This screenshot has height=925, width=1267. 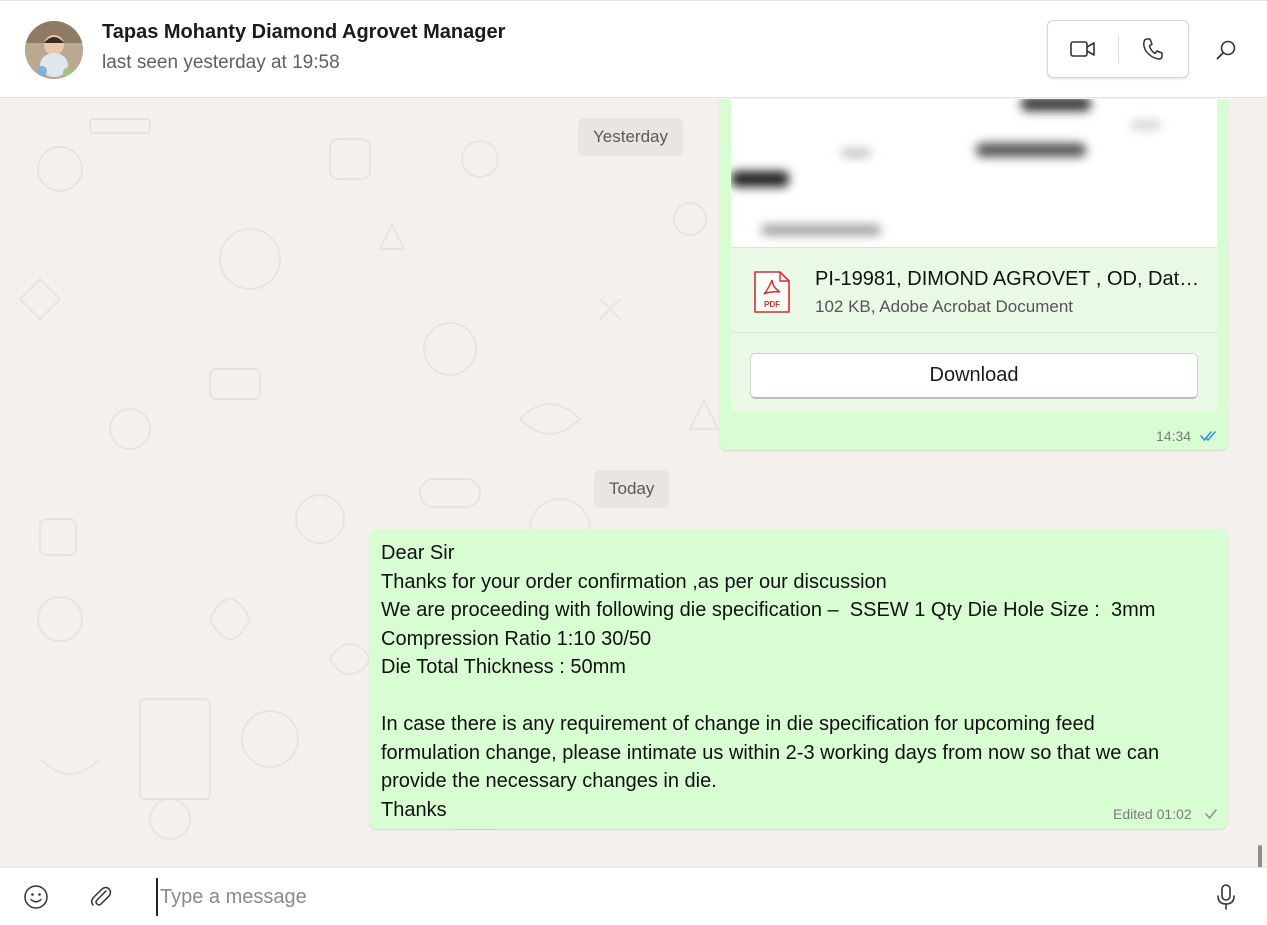 I want to click on contact-name: Tapas Mohanty Diamond Agrovet Manager, so click(x=303, y=32).